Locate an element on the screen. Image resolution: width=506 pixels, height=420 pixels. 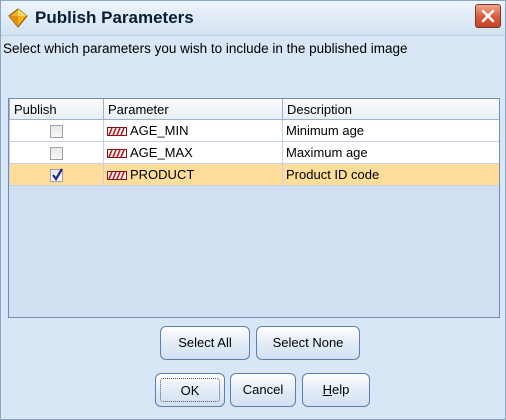
checkmark-icon is located at coordinates (57, 174).